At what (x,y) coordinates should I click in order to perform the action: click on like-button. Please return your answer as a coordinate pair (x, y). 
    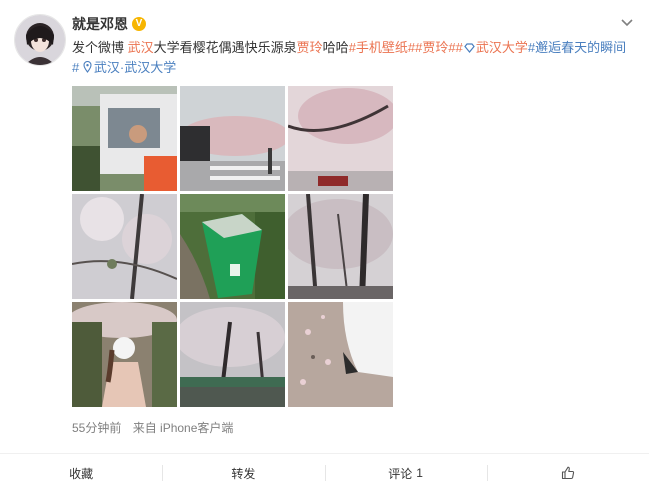
    Looking at the image, I should click on (567, 473).